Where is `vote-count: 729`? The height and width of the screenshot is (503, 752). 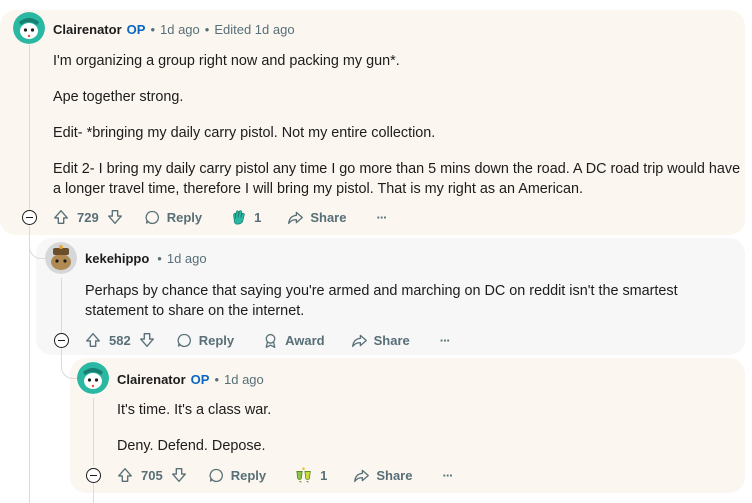
vote-count: 729 is located at coordinates (88, 217).